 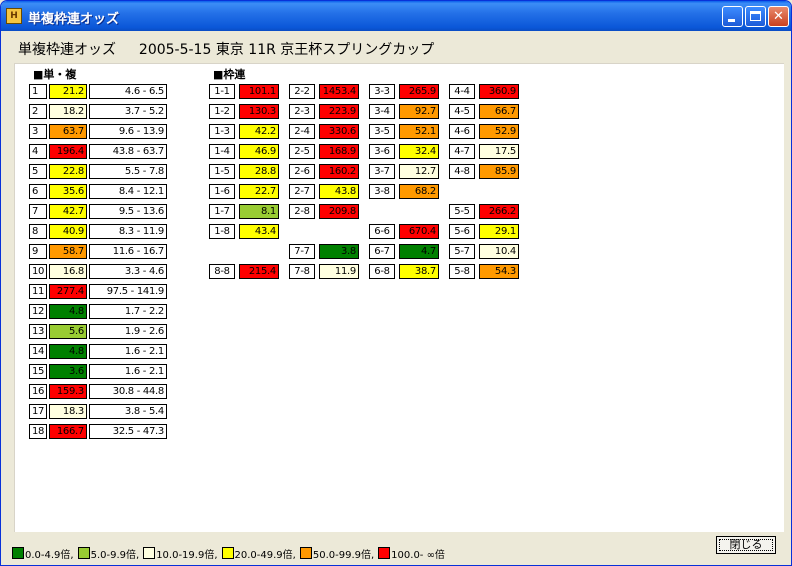 I want to click on place-odds-range: 9.5 - 13.6, so click(x=128, y=211).